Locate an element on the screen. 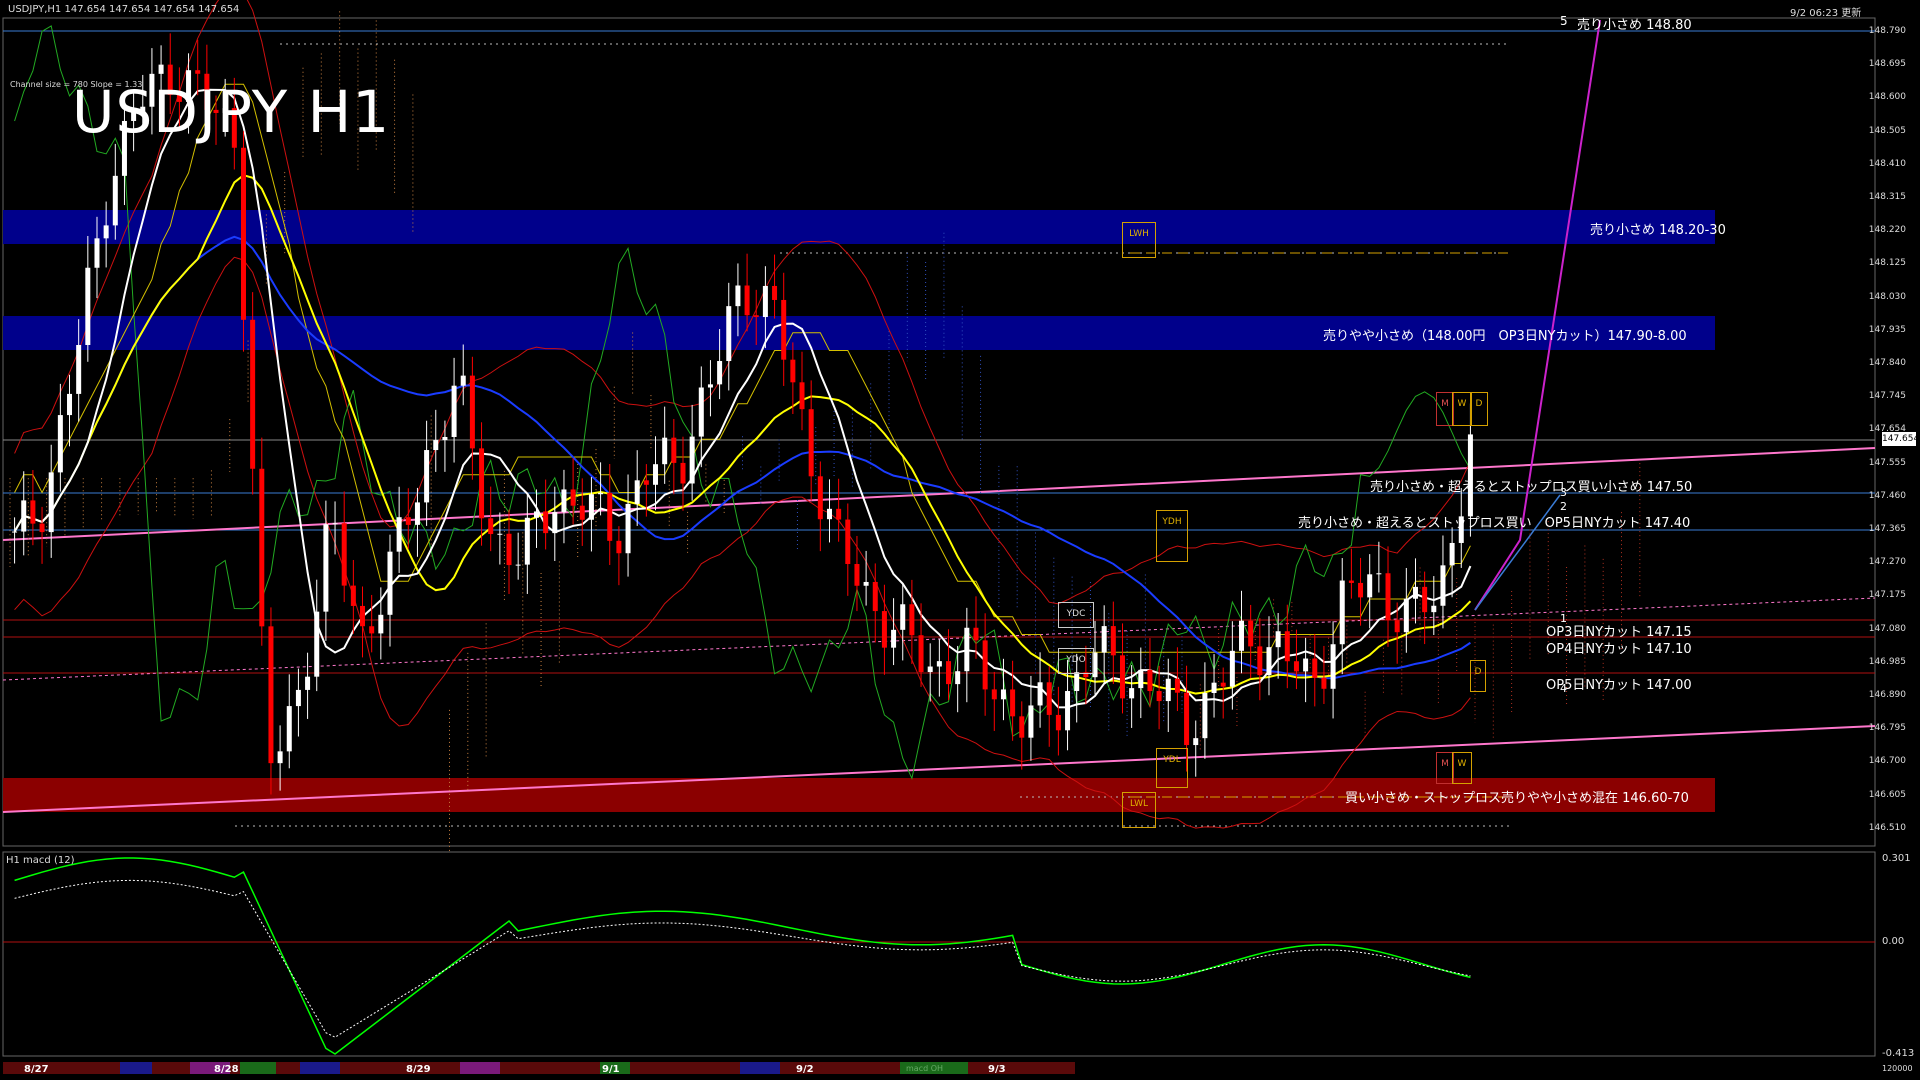 The width and height of the screenshot is (1920, 1080). price-tick: 148.315 is located at coordinates (1887, 197).